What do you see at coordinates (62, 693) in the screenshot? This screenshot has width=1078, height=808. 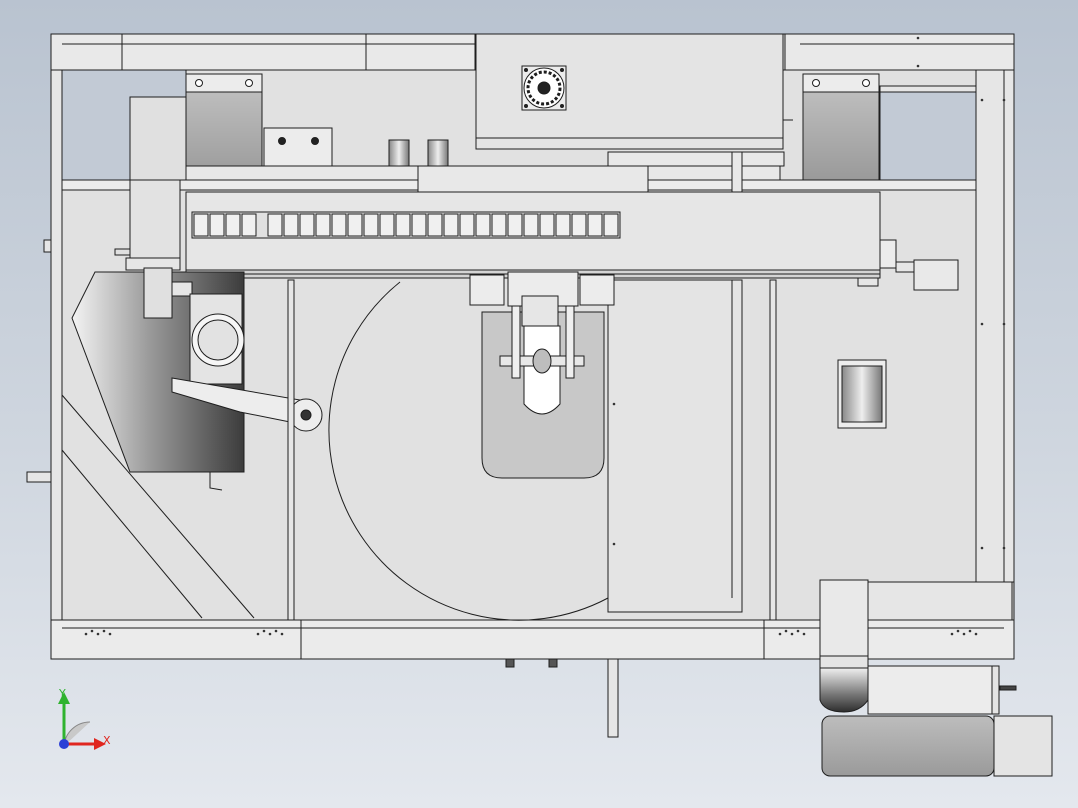 I see `y-axis-label: Y` at bounding box center [62, 693].